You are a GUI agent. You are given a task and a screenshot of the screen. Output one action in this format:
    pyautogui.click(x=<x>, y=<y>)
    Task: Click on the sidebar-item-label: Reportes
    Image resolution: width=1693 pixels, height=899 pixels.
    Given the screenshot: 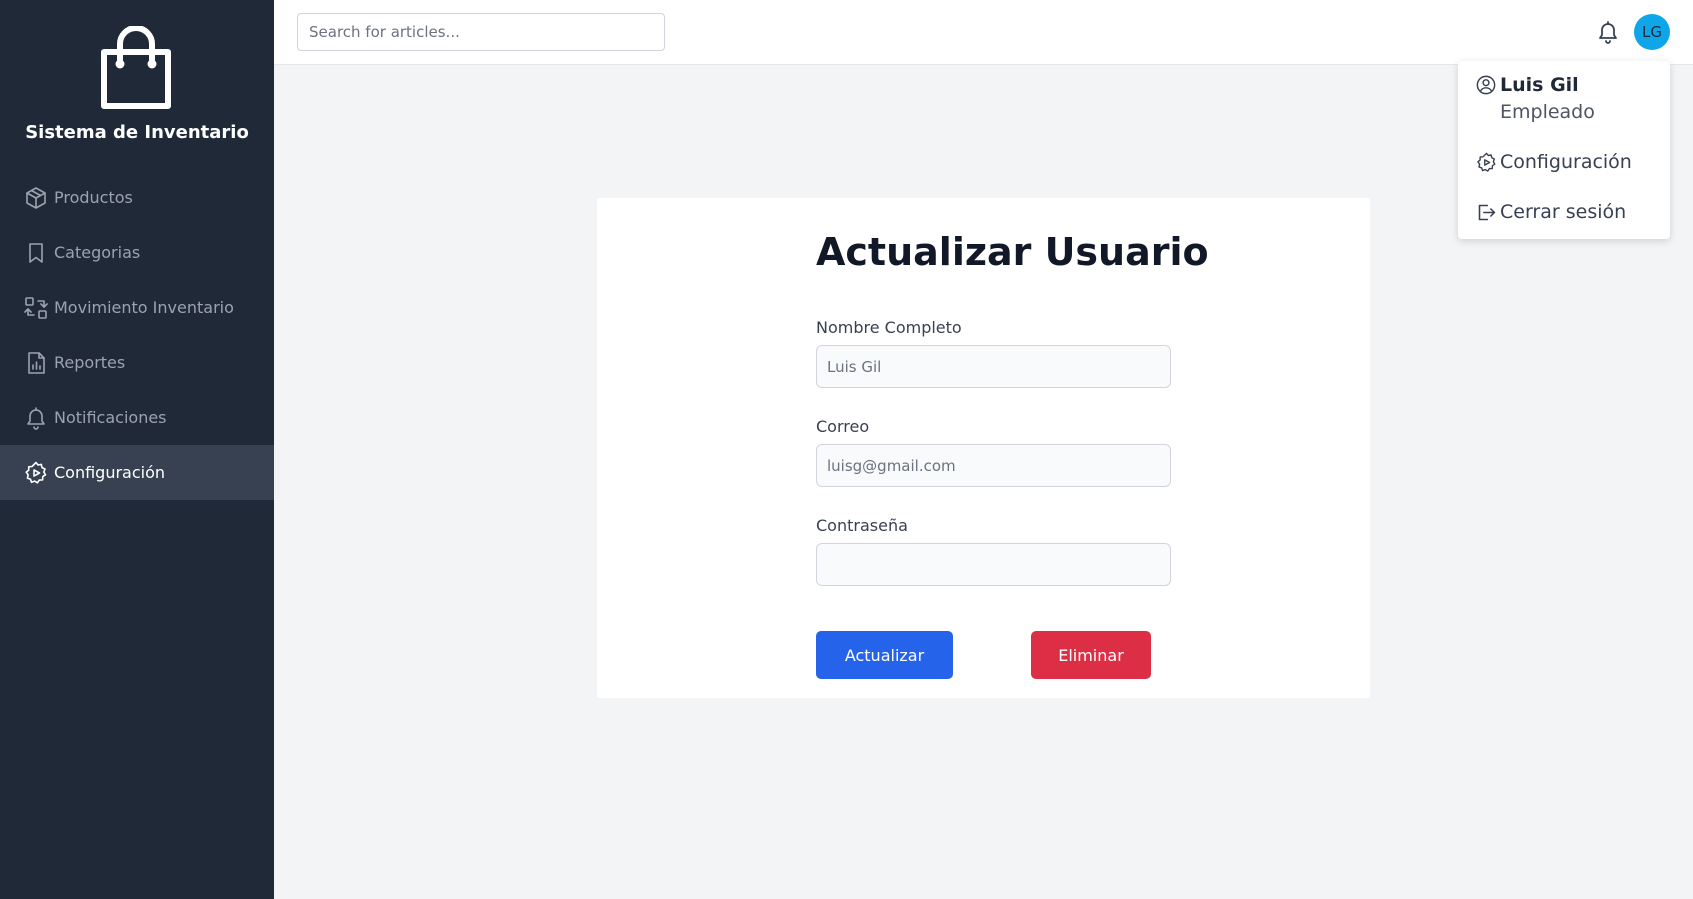 What is the action you would take?
    pyautogui.click(x=90, y=362)
    